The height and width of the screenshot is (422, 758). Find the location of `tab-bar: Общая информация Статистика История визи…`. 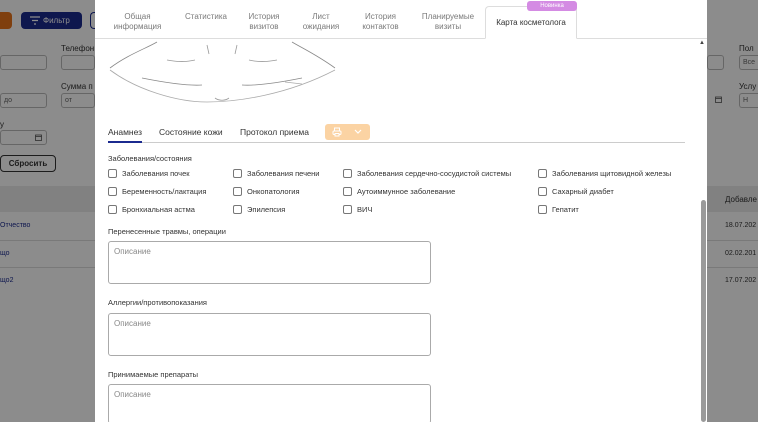

tab-bar: Общая информация Статистика История визи… is located at coordinates (401, 19).